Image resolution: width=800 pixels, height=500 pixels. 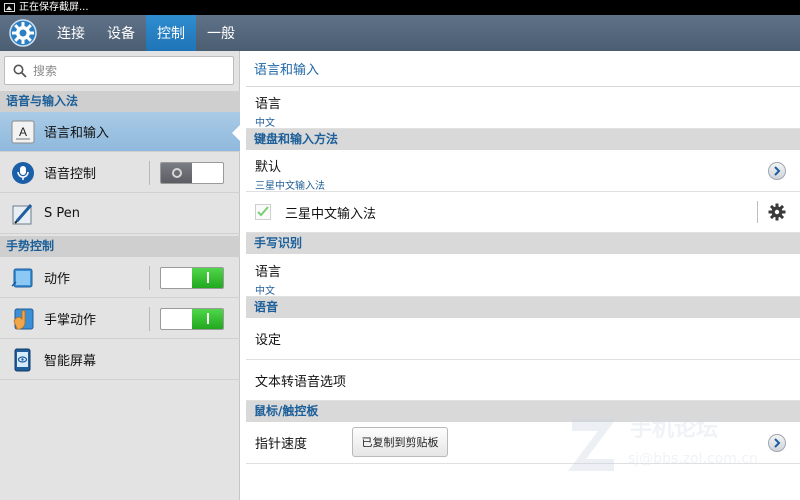 What do you see at coordinates (236, 133) in the screenshot?
I see `selection-indicator` at bounding box center [236, 133].